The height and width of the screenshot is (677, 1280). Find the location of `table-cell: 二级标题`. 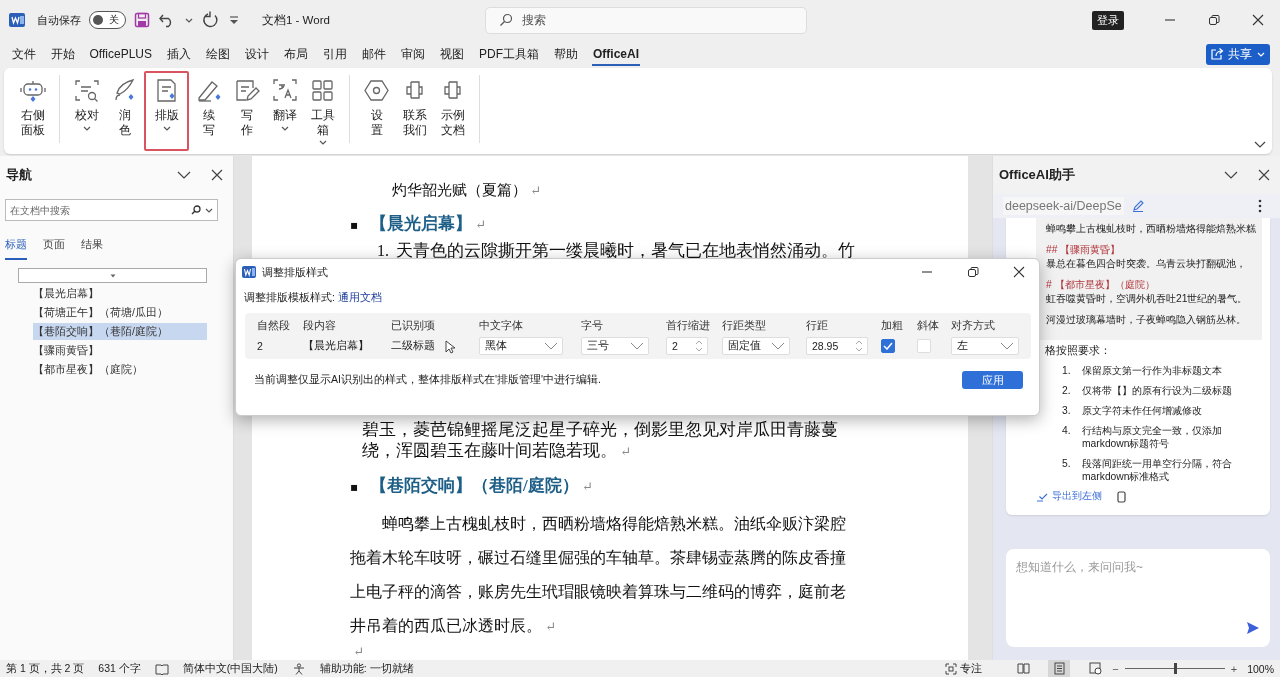

table-cell: 二级标题 is located at coordinates (413, 346).